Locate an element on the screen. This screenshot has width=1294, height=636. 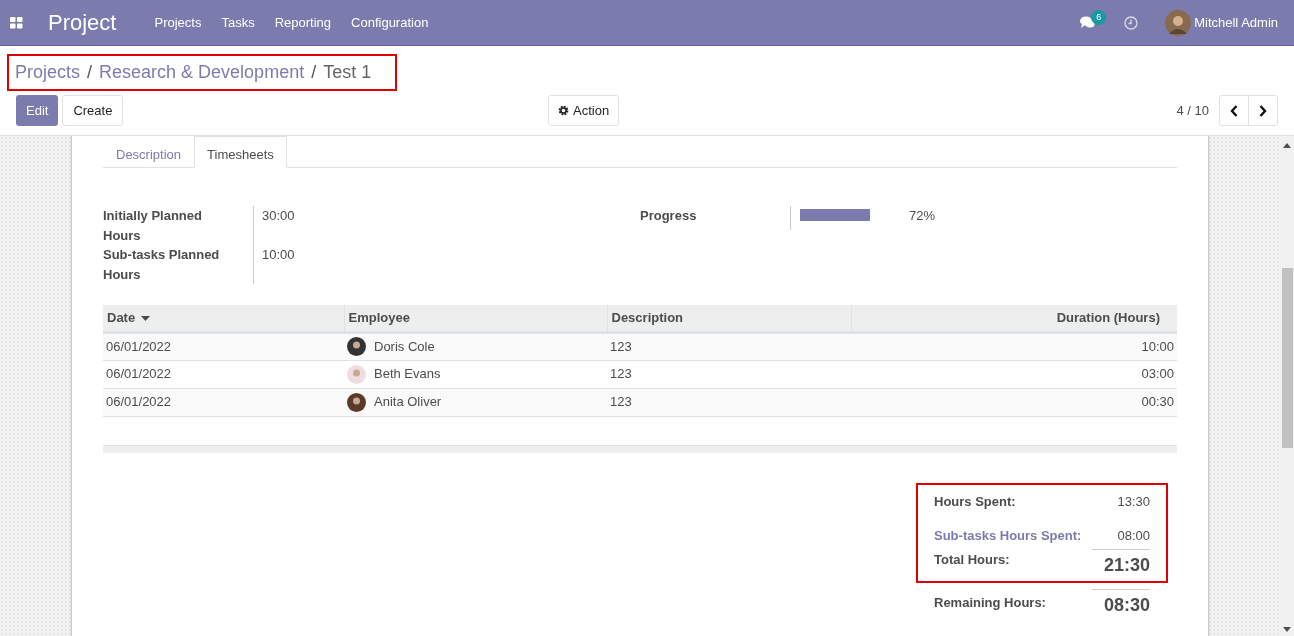
chevron-right-icon is located at coordinates (1263, 110).